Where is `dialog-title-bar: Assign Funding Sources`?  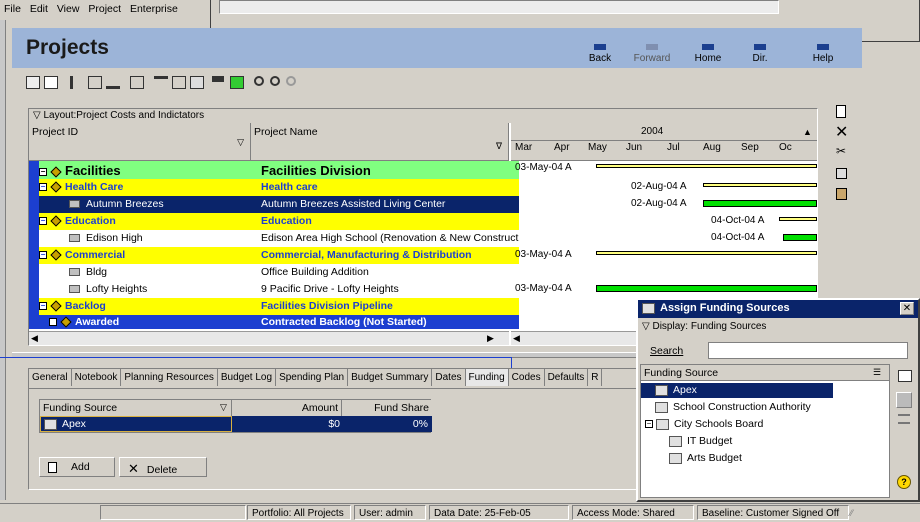 dialog-title-bar: Assign Funding Sources is located at coordinates (778, 309).